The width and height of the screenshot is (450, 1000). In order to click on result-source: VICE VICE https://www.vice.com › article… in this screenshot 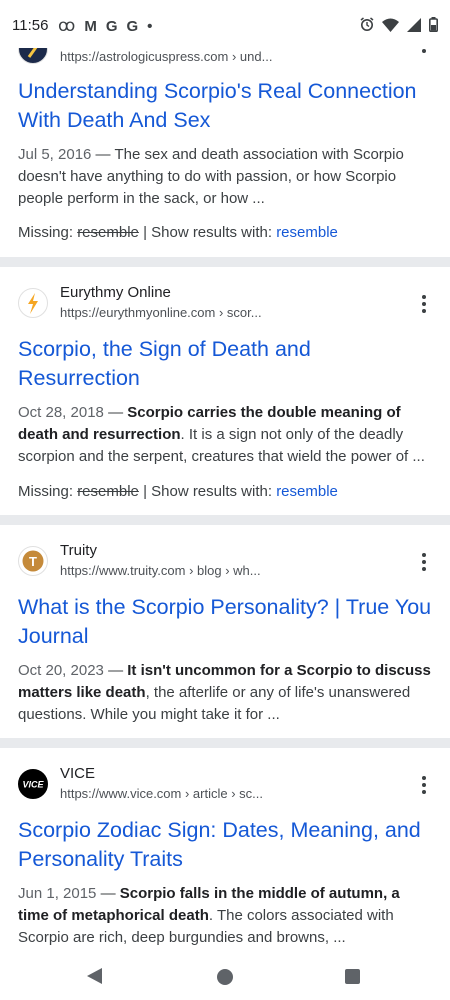, I will do `click(225, 785)`.